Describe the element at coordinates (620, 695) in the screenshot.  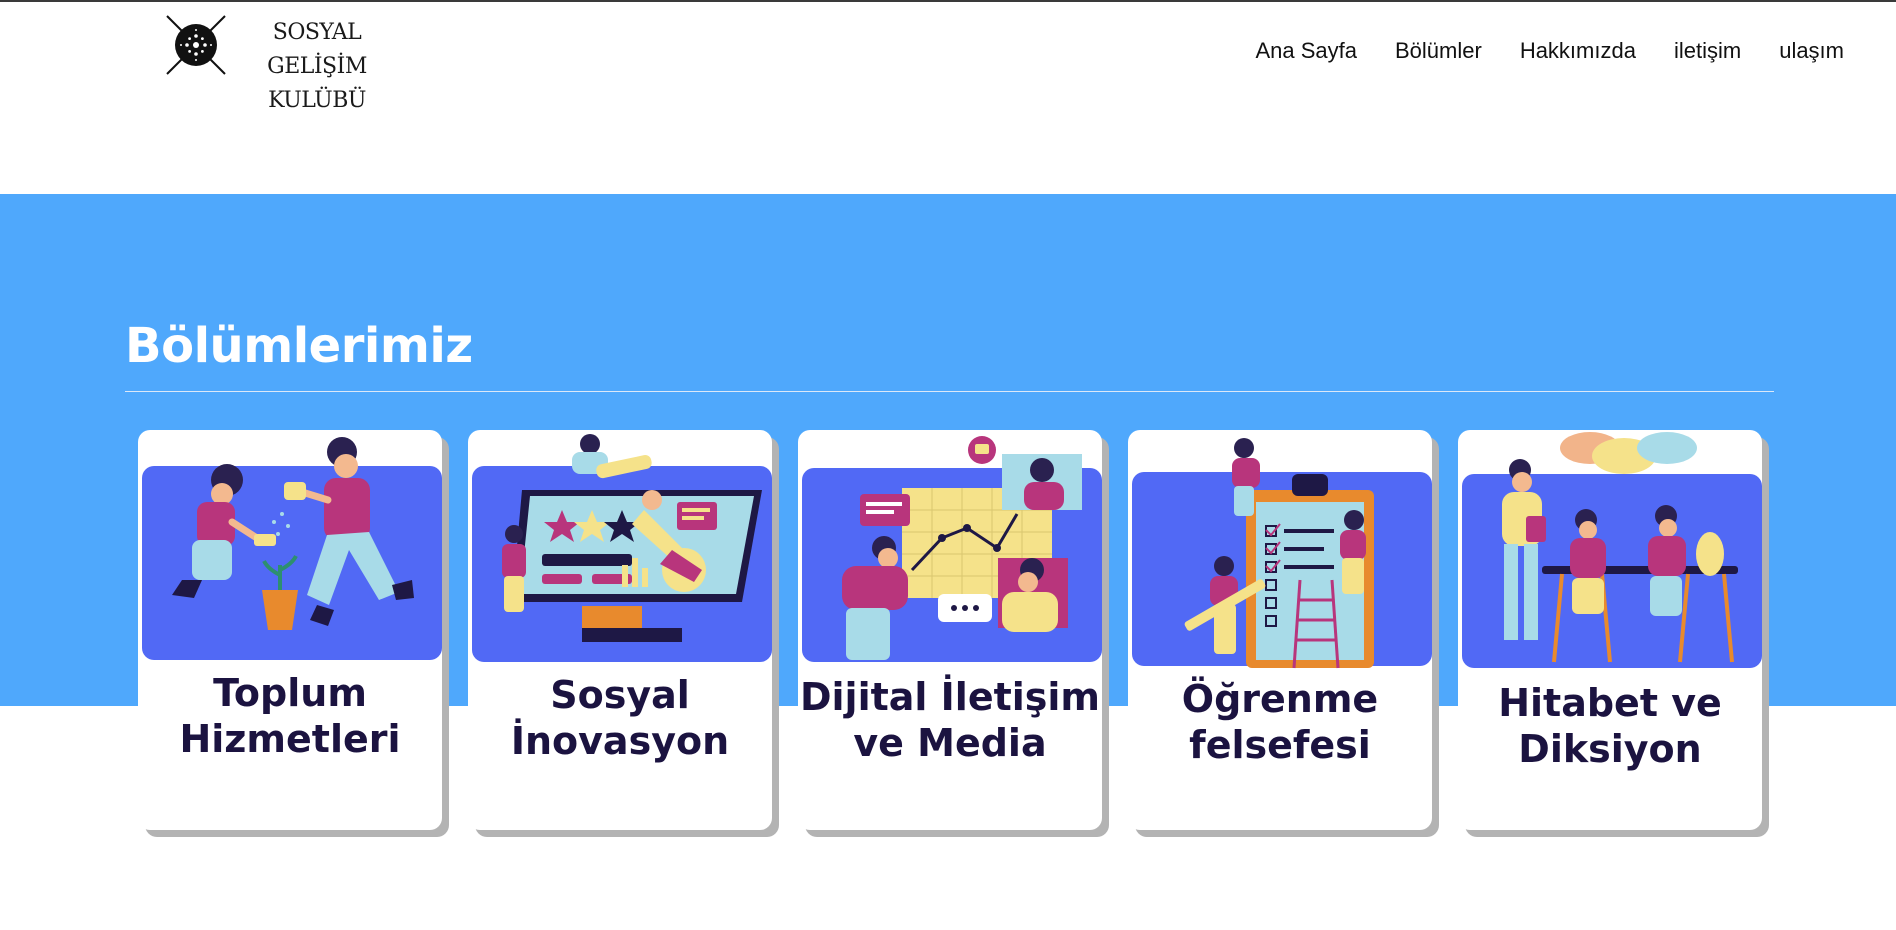
I see `card-title-line-1: Sosyal` at that location.